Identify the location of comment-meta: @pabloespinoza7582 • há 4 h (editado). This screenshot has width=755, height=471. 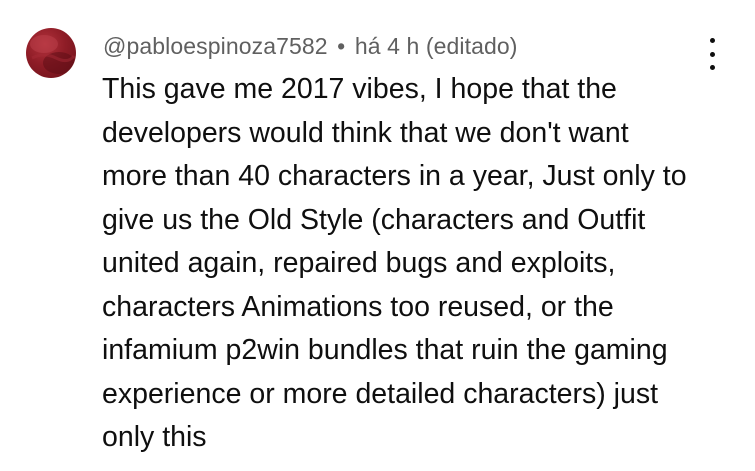
(310, 46).